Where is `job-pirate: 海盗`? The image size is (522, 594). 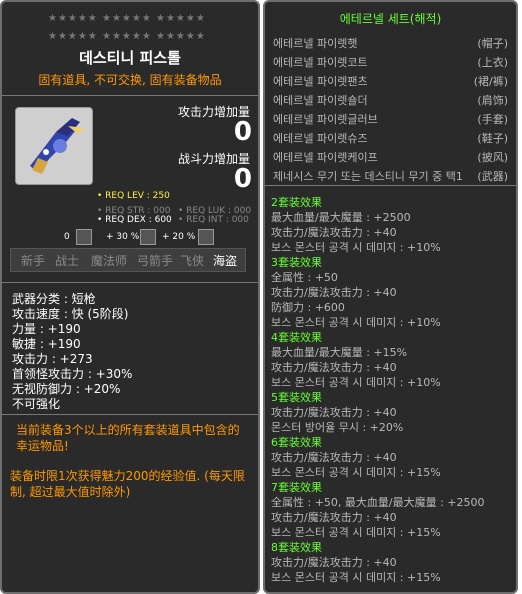
job-pirate: 海盗 is located at coordinates (225, 261).